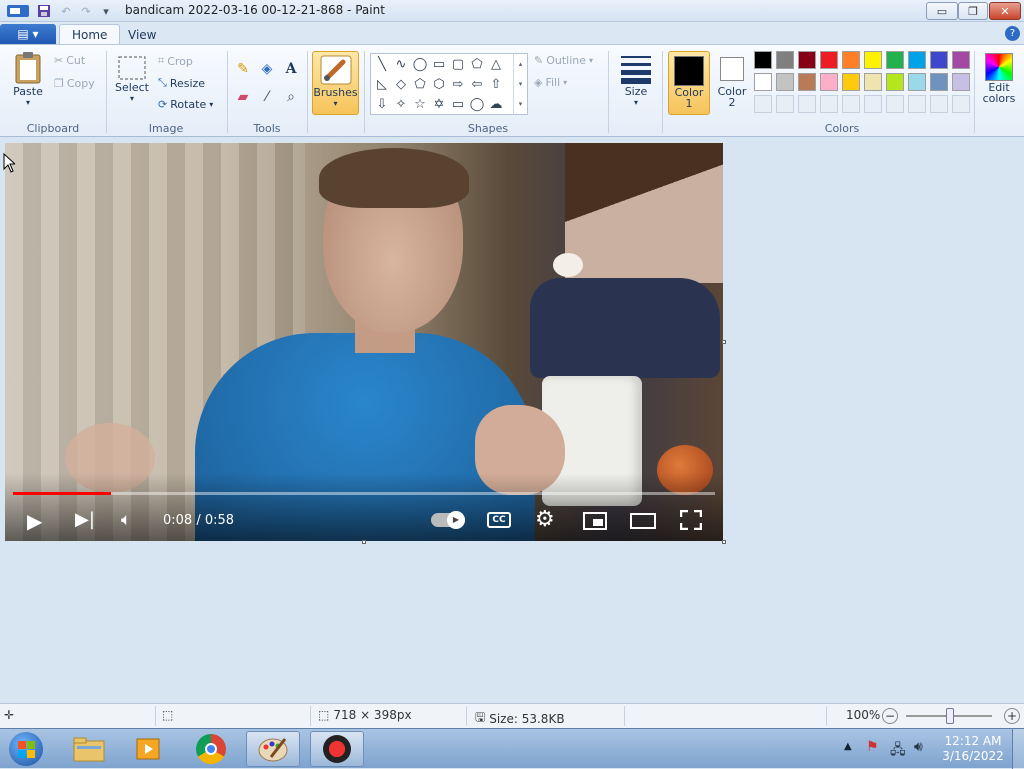 This screenshot has height=769, width=1024. What do you see at coordinates (477, 104) in the screenshot?
I see `oval-callout-shape-icon: ◯` at bounding box center [477, 104].